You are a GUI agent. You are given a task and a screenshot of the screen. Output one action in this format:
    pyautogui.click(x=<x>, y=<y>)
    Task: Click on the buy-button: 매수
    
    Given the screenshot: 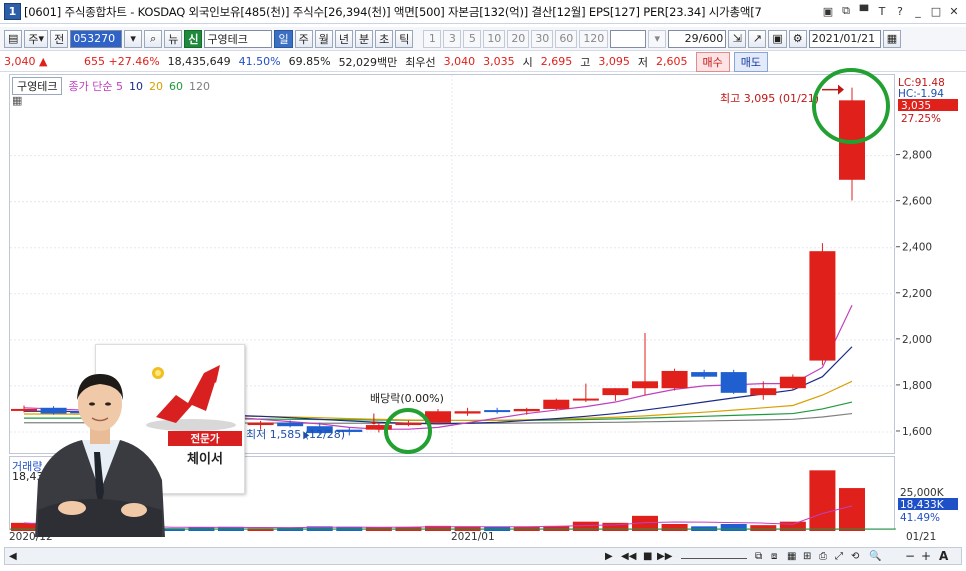 What is the action you would take?
    pyautogui.click(x=712, y=61)
    